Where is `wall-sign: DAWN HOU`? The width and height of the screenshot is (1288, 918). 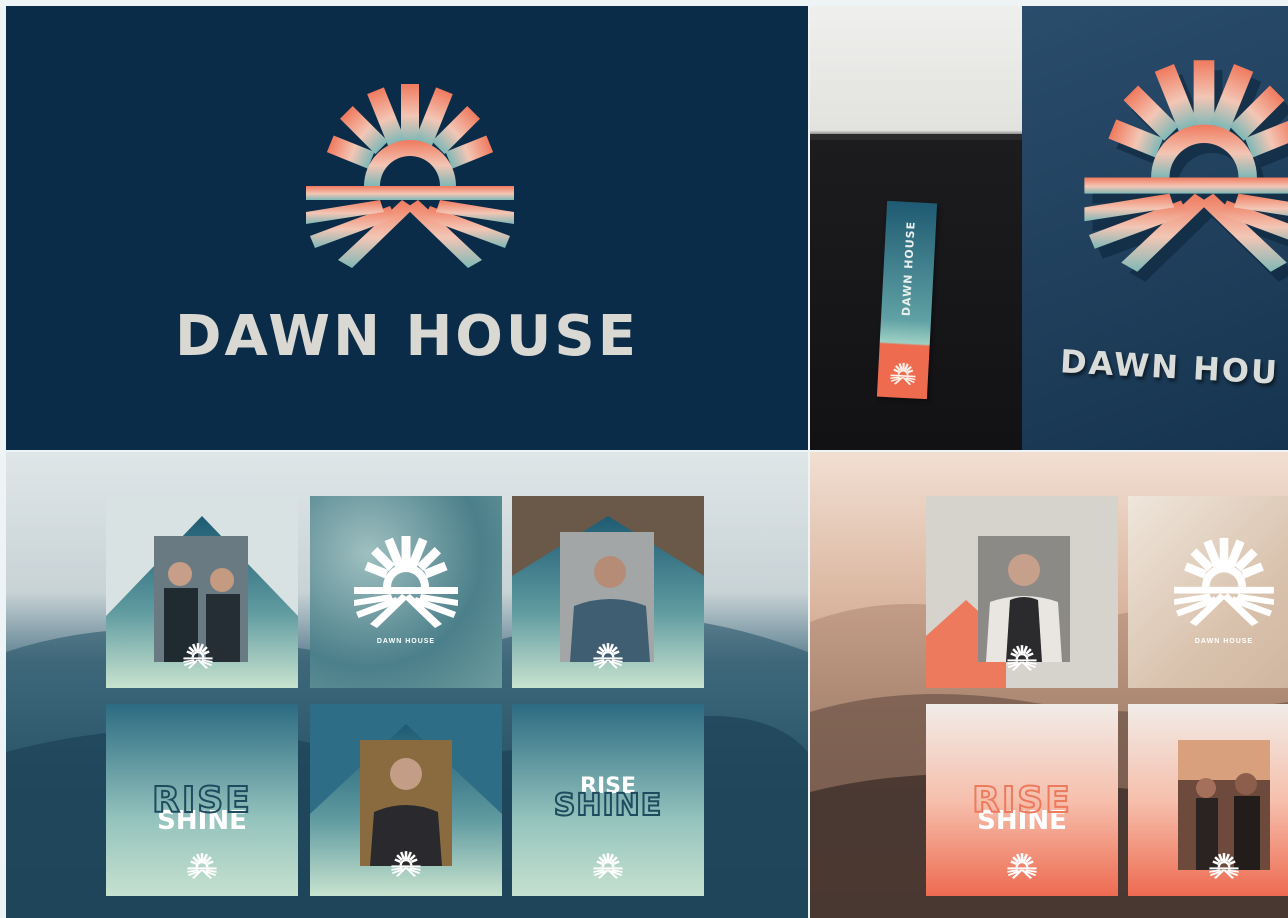
wall-sign: DAWN HOU is located at coordinates (1155, 228).